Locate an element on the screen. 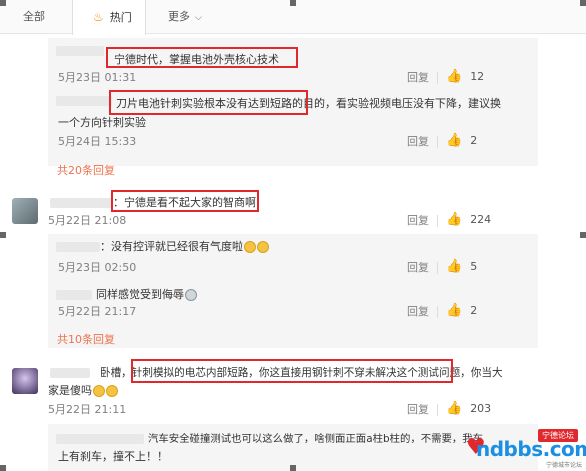 The height and width of the screenshot is (471, 586). comment-text: 汽车安全碰撞测试也可以这么做了，啥侧面正面a柱b柱的，不需要，我车 is located at coordinates (316, 439).